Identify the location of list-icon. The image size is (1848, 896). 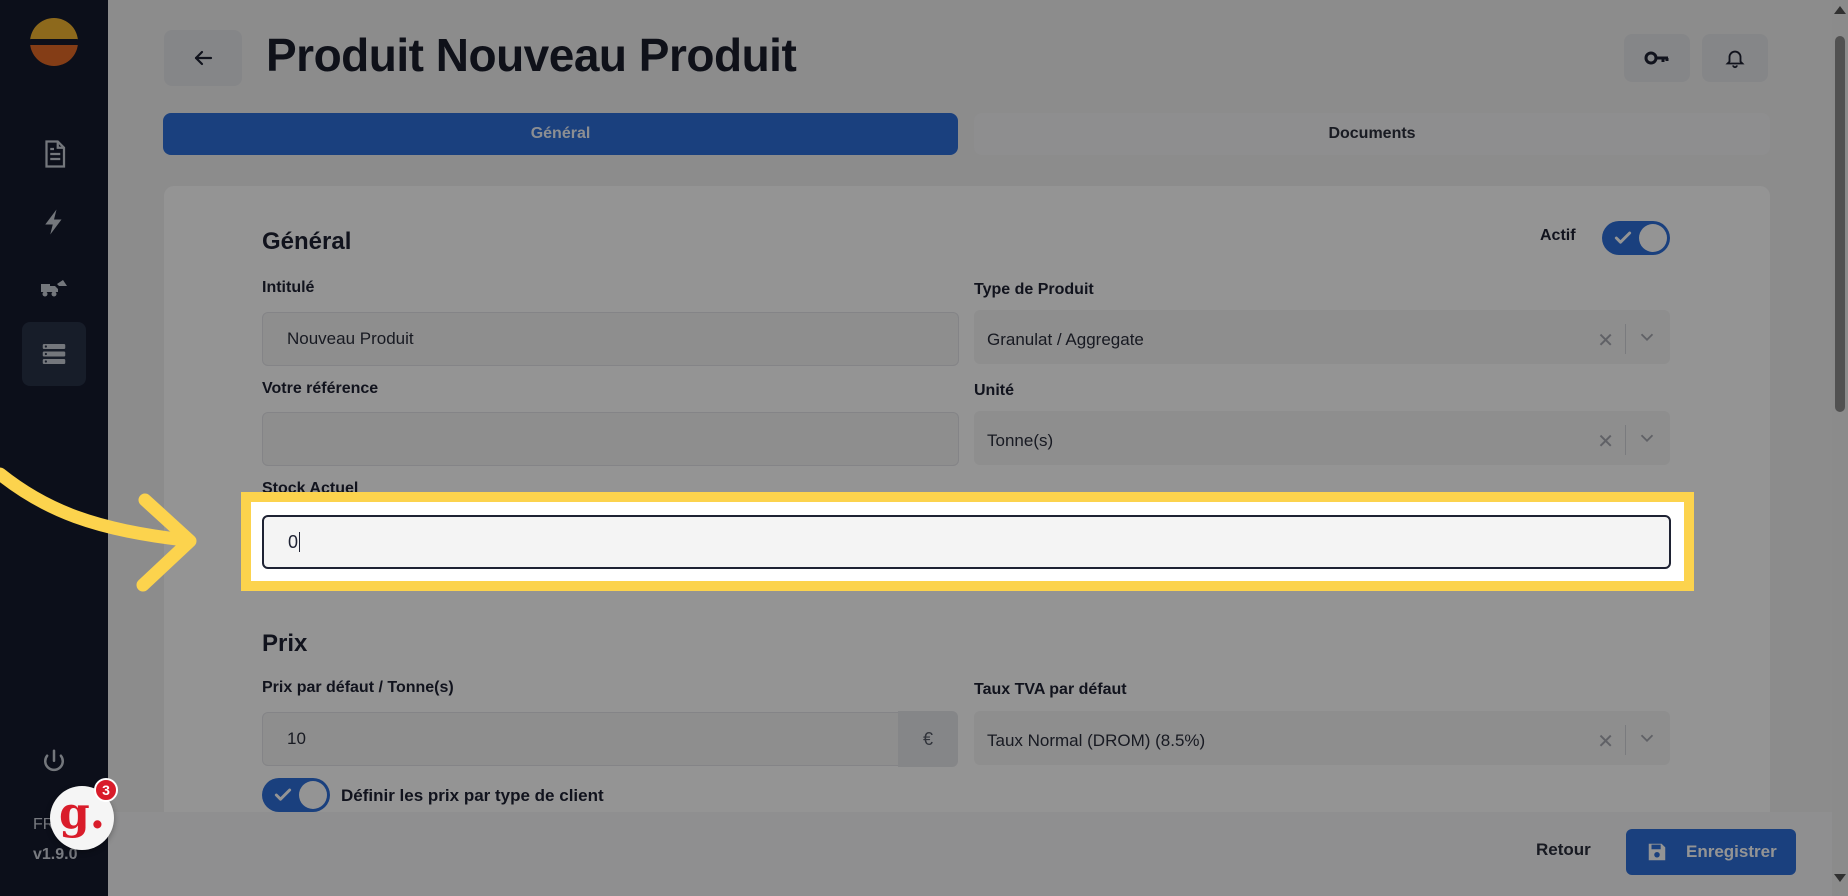
(54, 354).